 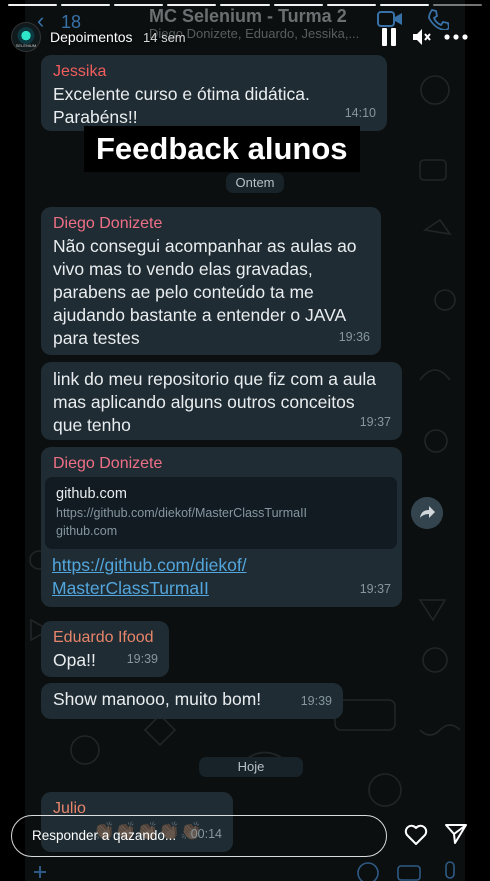 I want to click on story-username: Depoimentos, so click(x=91, y=37).